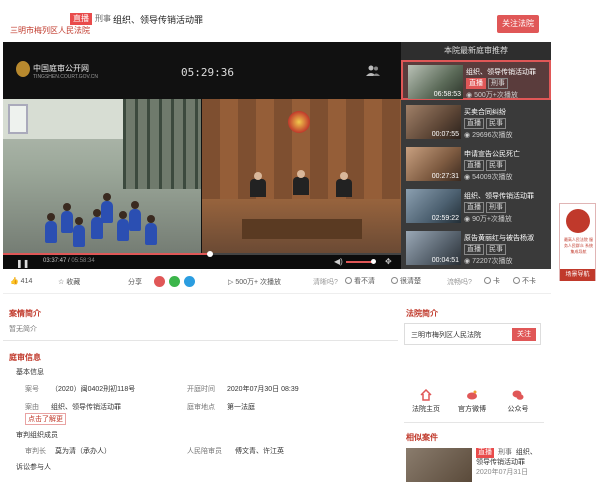 This screenshot has height=482, width=600. I want to click on recommend-item: 02:59:22 组织、领导传销活动罪 直播 刑事 ◉ 90万+次播放, so click(476, 206).